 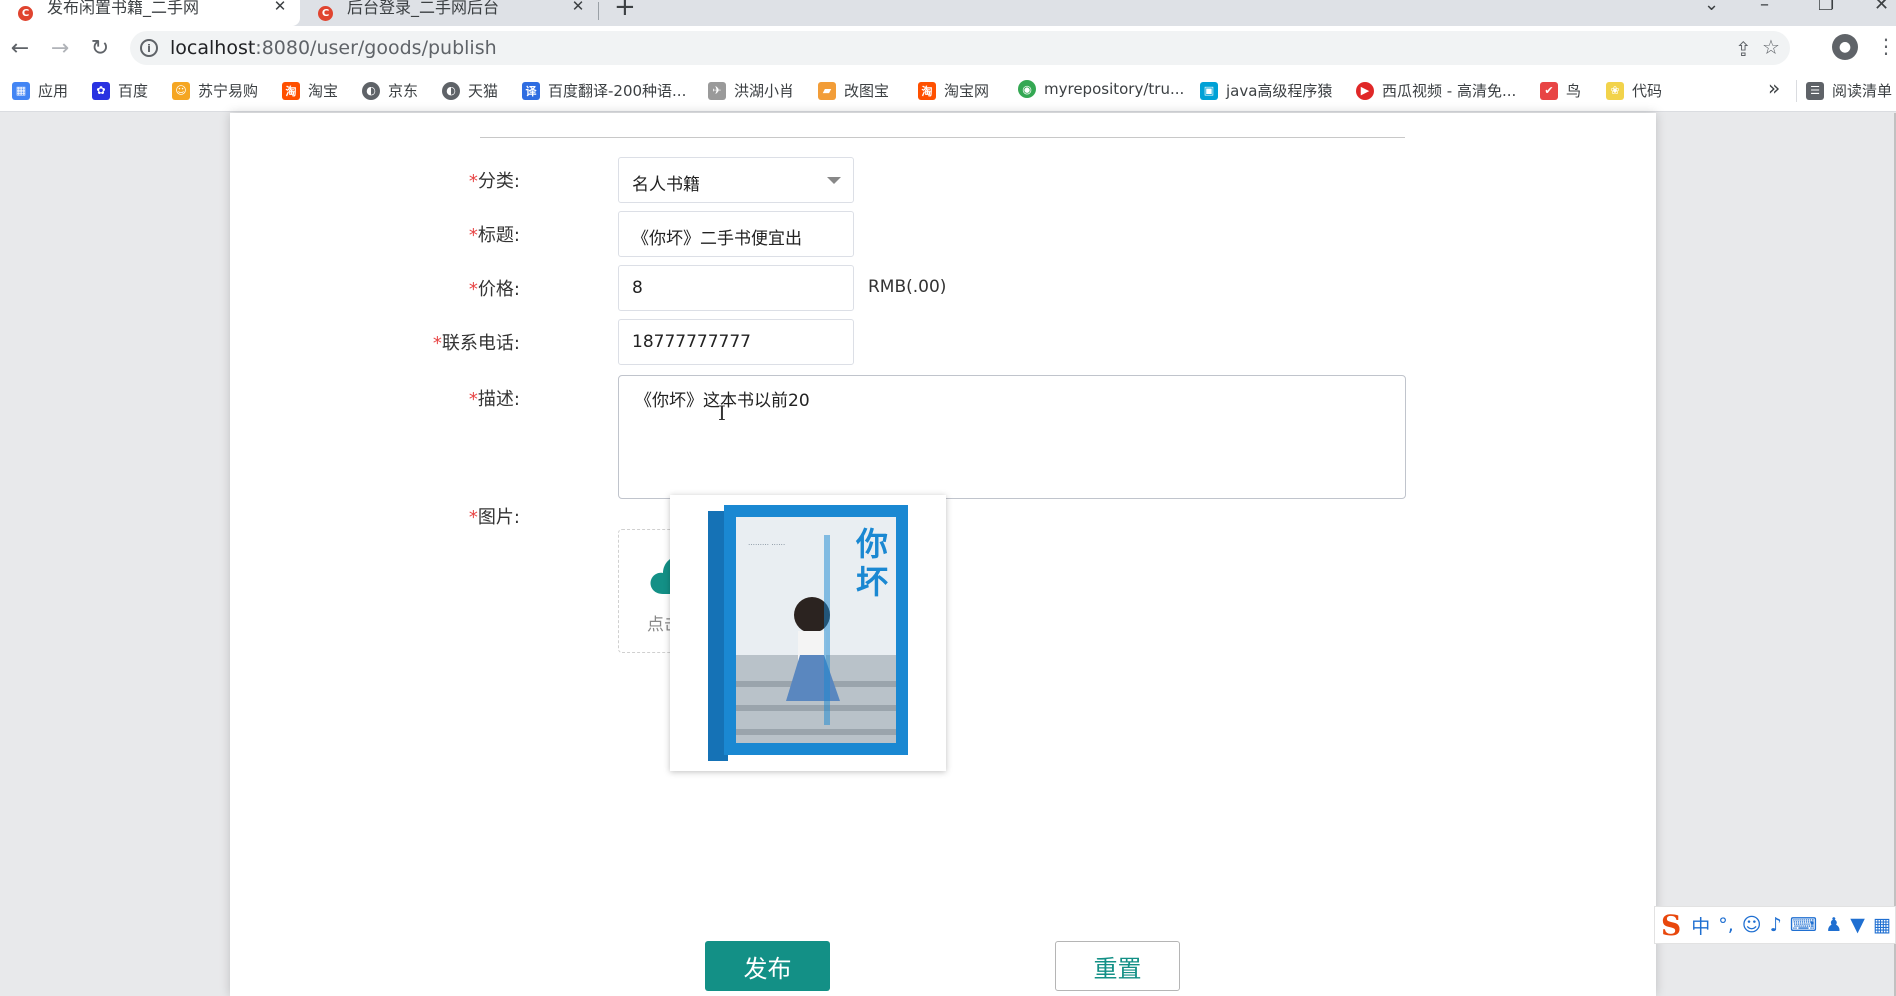 What do you see at coordinates (960, 48) in the screenshot?
I see `address-bar: i localhost:8080/user/goods/publish ⇪ ☆` at bounding box center [960, 48].